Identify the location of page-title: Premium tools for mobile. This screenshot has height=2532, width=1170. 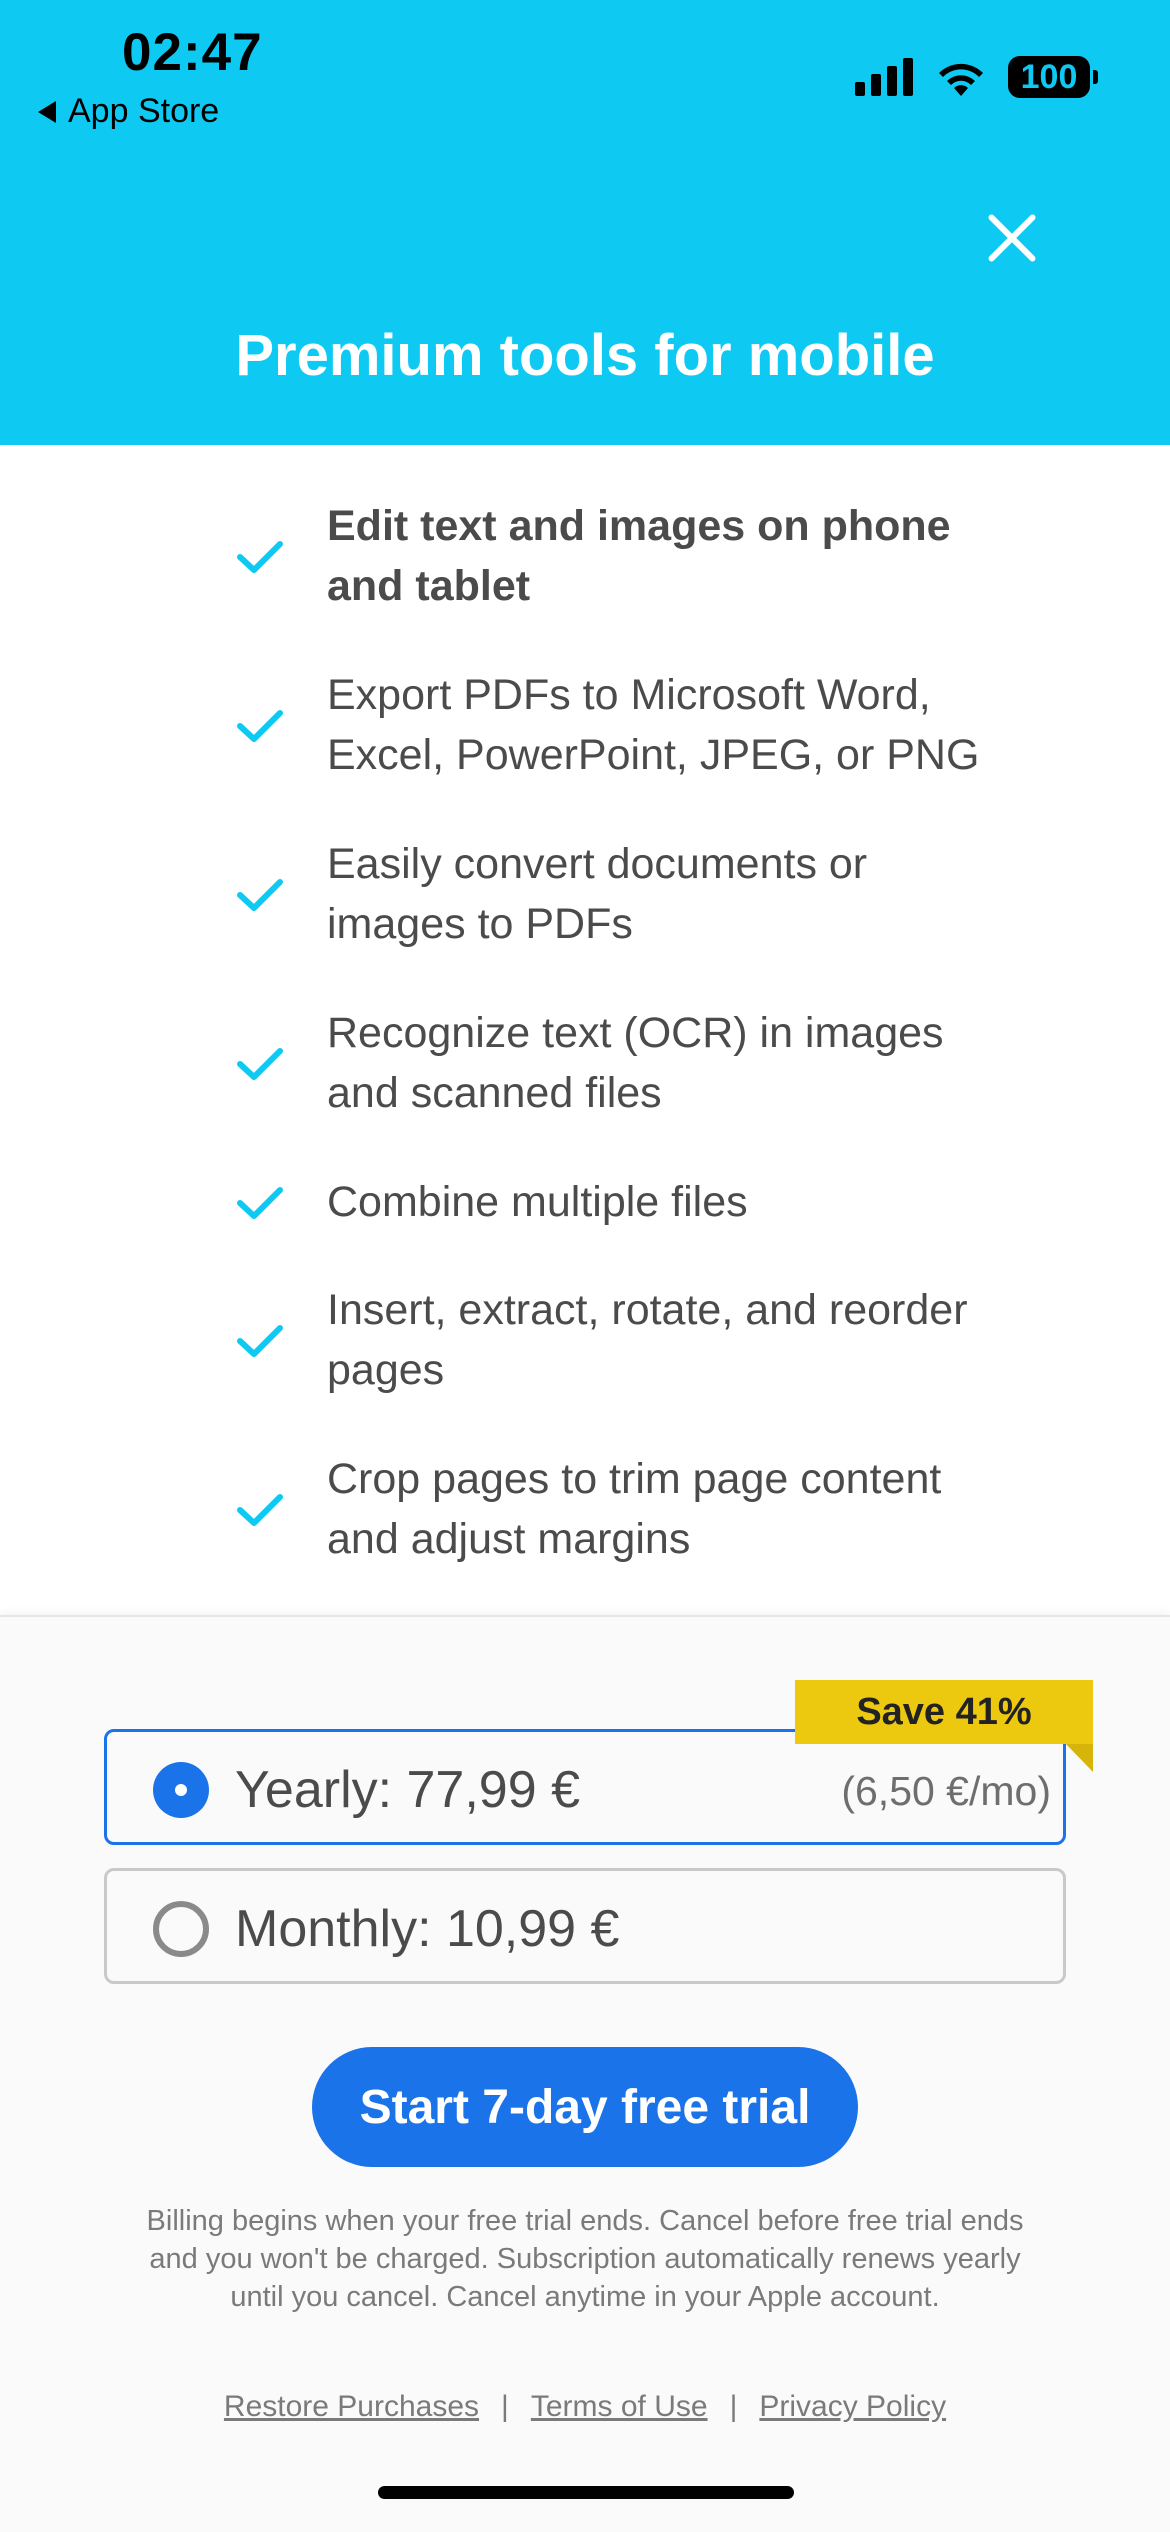
(585, 355).